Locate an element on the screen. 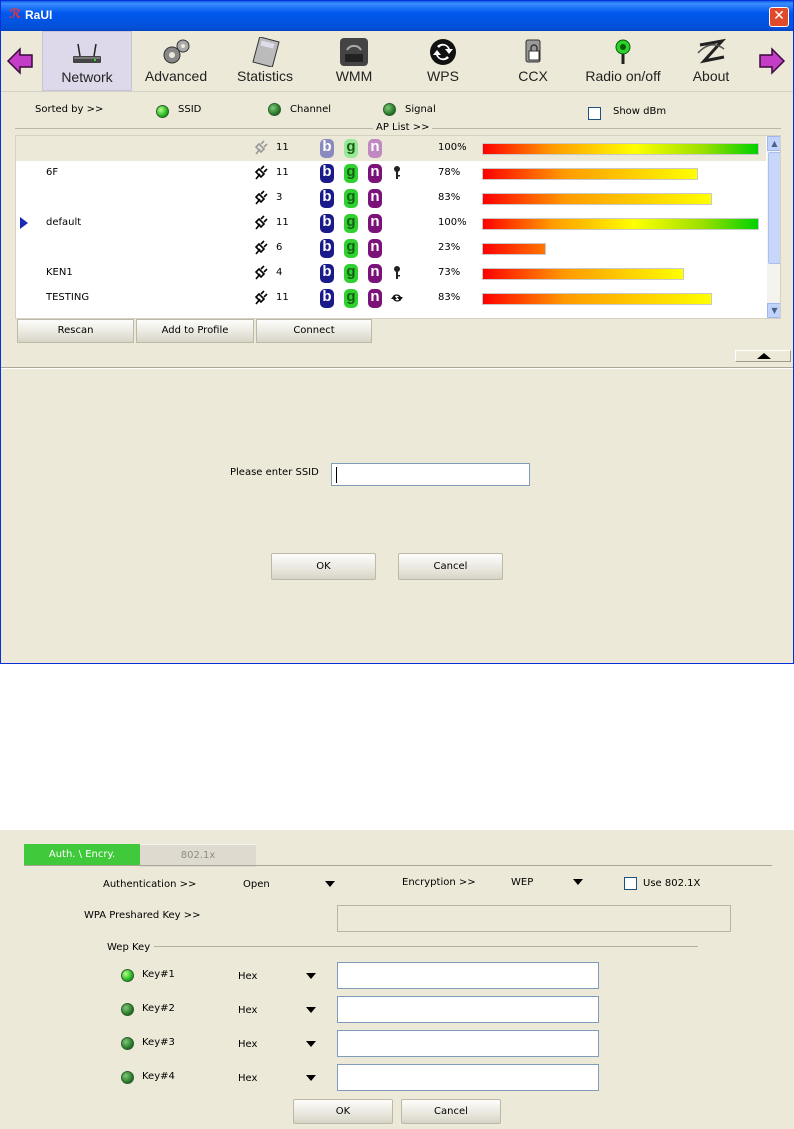 This screenshot has height=1129, width=794. sort-ssid-label: SSID is located at coordinates (190, 109).